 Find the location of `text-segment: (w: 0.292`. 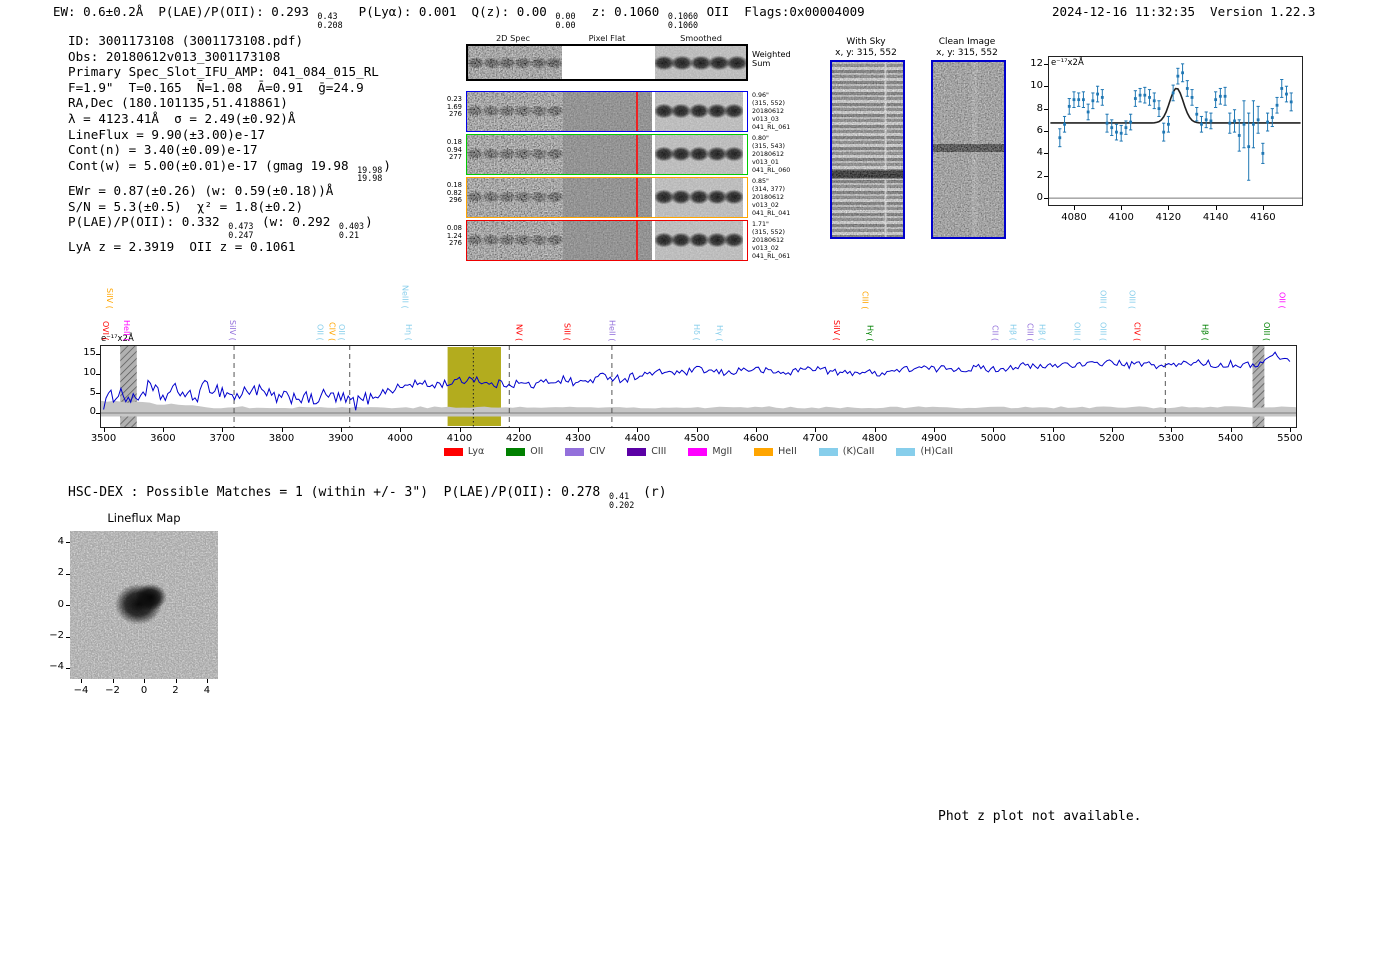

text-segment: (w: 0.292 is located at coordinates (296, 222).